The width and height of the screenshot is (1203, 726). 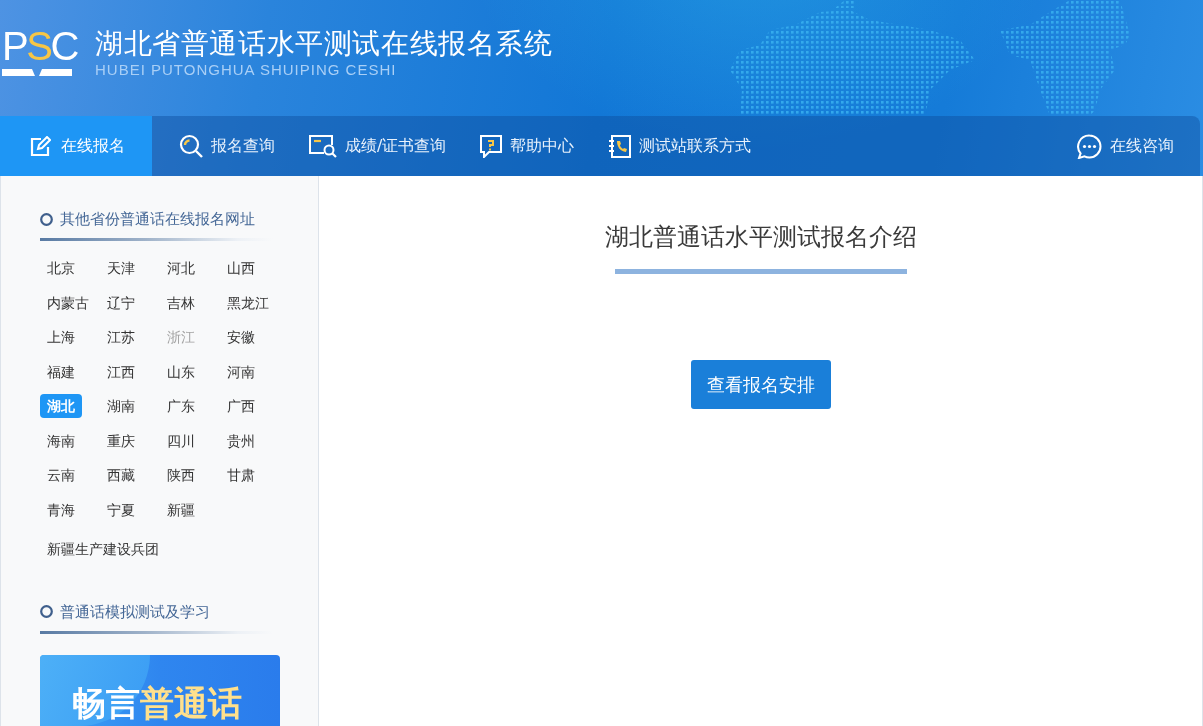 I want to click on view-schedule-button: 查看报名安排, so click(x=760, y=384).